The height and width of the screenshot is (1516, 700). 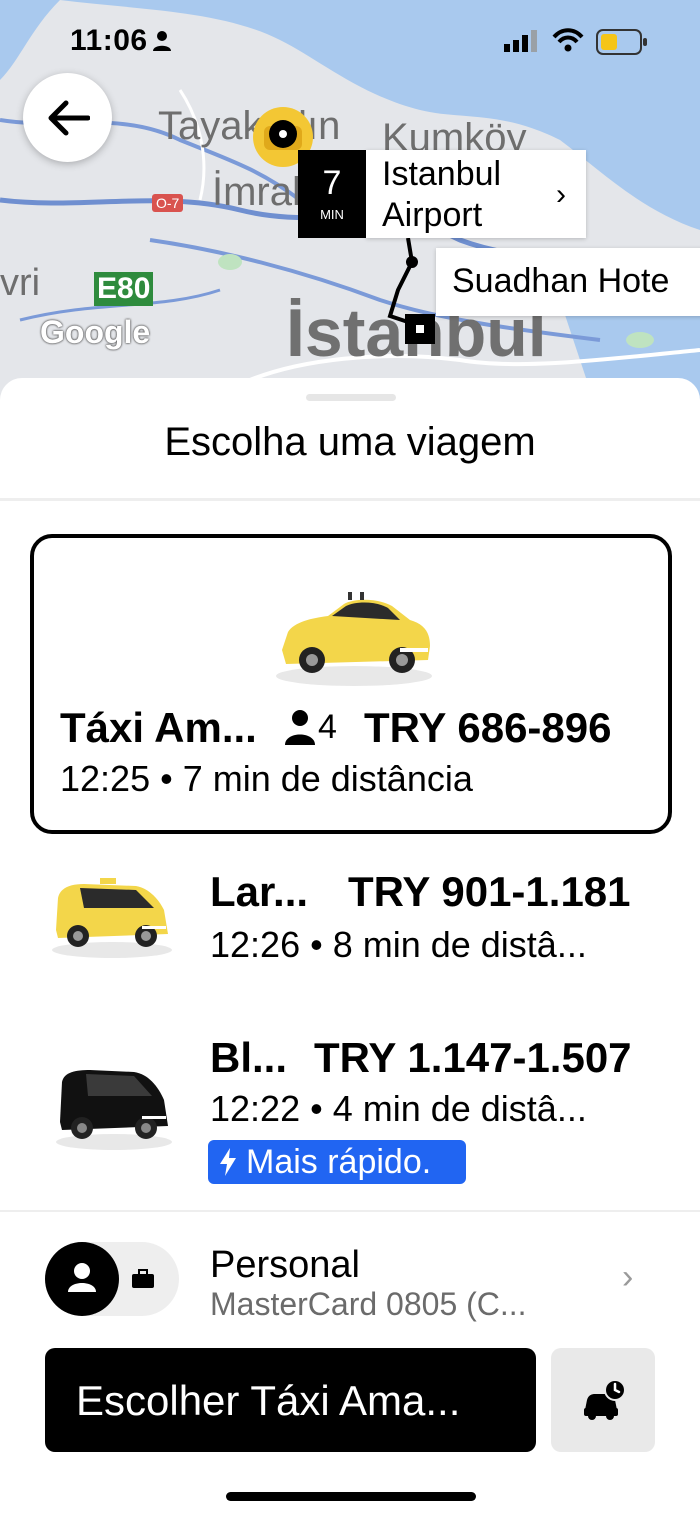 I want to click on schedule-ride-button, so click(x=603, y=1400).